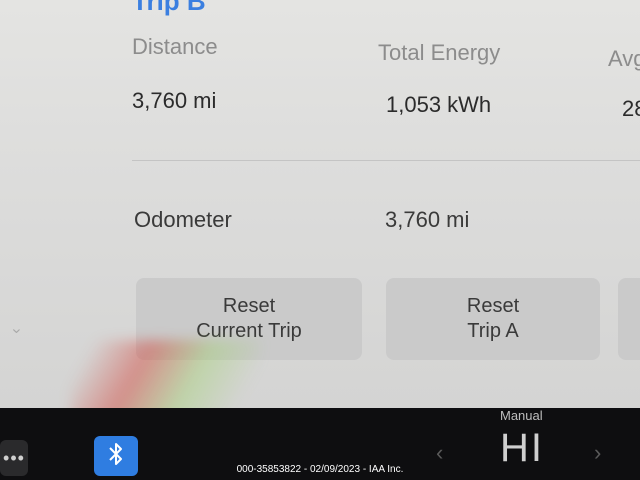 The width and height of the screenshot is (640, 480). I want to click on total-energy-value: 1,053 kWh, so click(439, 104).